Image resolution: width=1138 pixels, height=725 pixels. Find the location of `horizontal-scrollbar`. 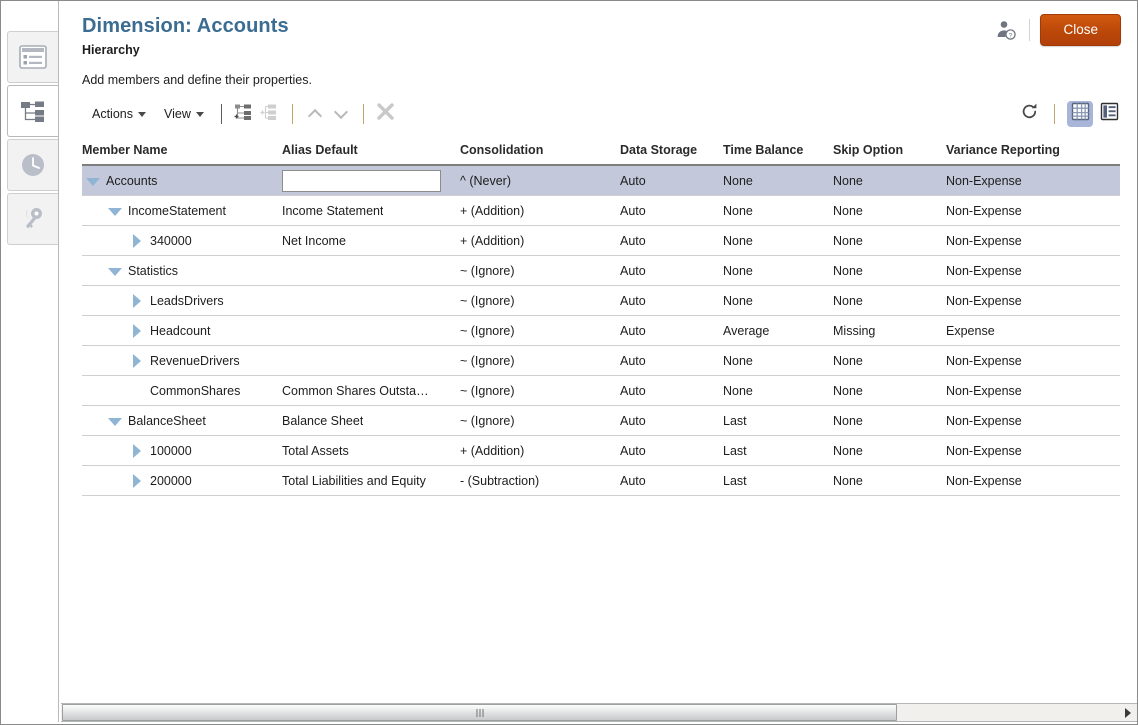

horizontal-scrollbar is located at coordinates (599, 712).